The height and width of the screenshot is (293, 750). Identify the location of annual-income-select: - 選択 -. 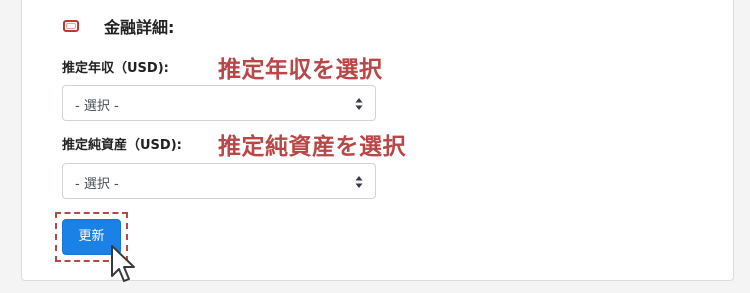
(219, 103).